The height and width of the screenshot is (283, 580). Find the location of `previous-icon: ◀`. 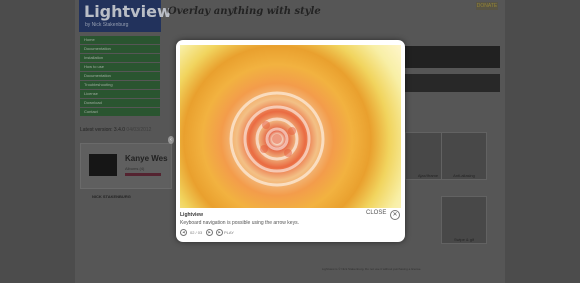

previous-icon: ◀ is located at coordinates (183, 232).